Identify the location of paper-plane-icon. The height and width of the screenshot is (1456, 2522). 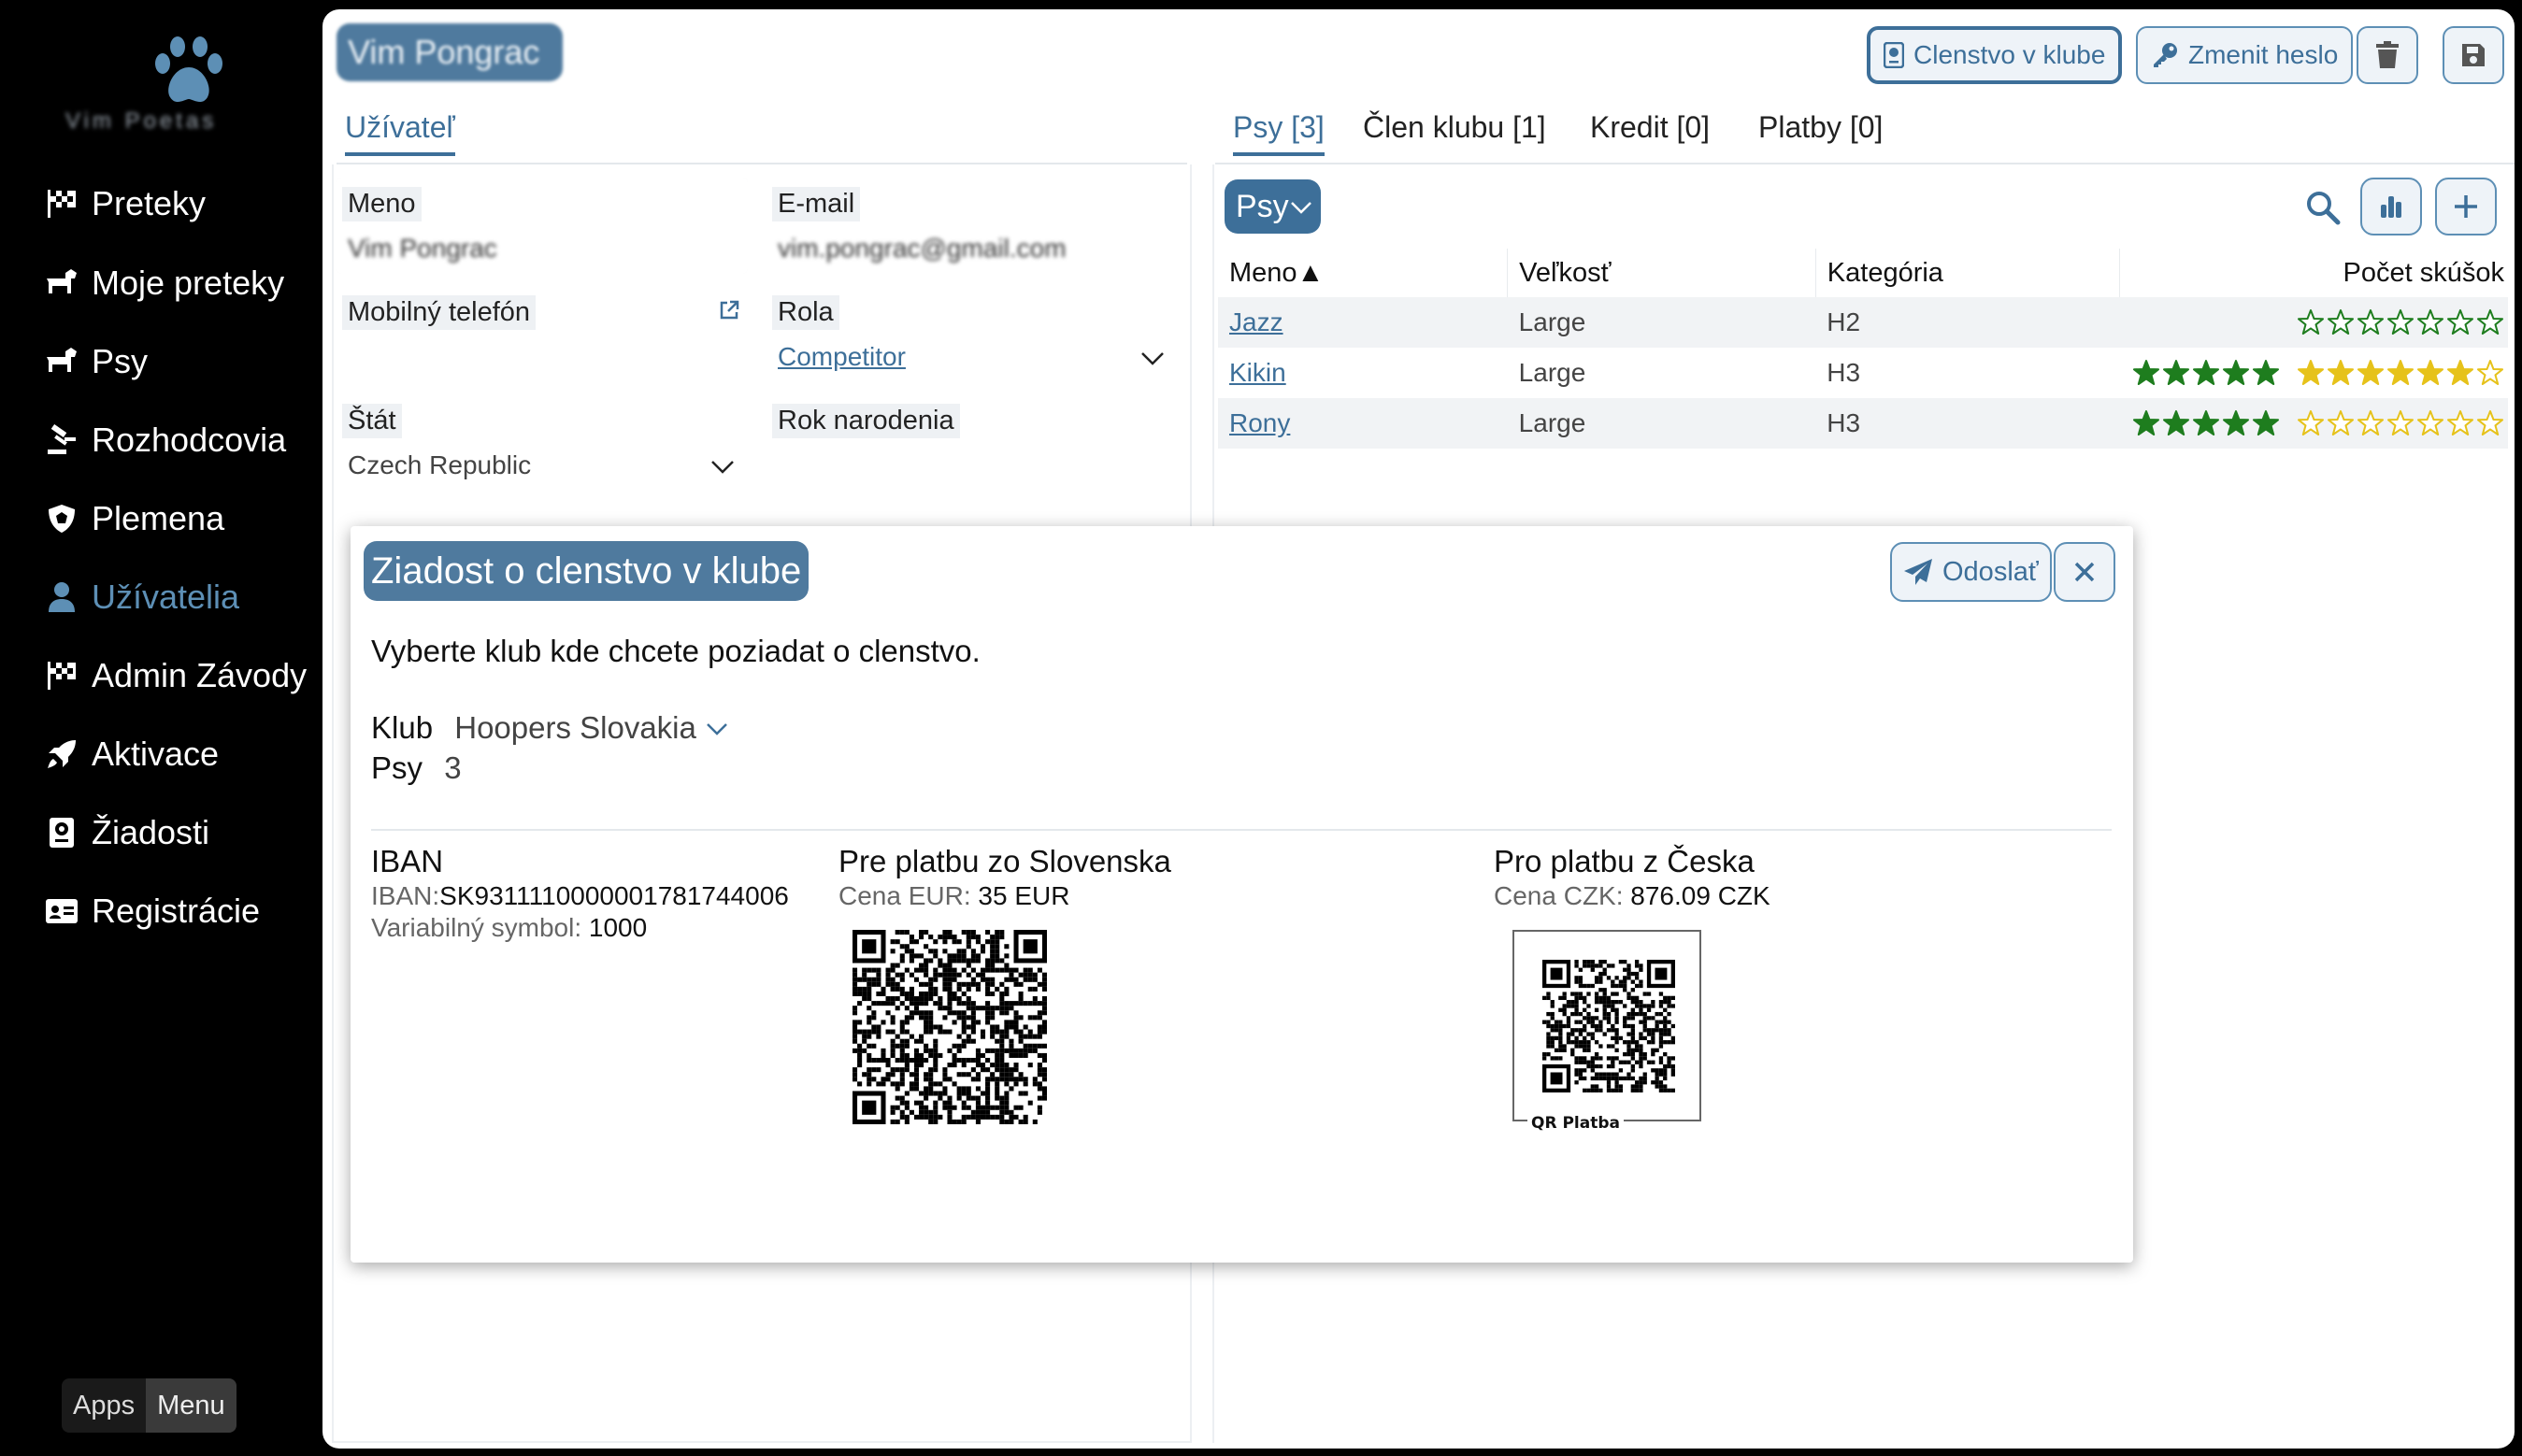
(1918, 572).